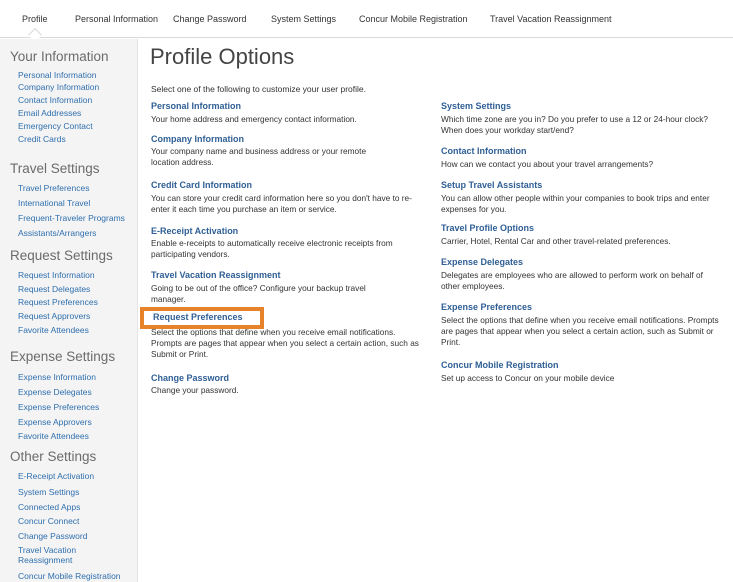  What do you see at coordinates (487, 228) in the screenshot?
I see `option-travel-profile-options-link: Travel Profile Options` at bounding box center [487, 228].